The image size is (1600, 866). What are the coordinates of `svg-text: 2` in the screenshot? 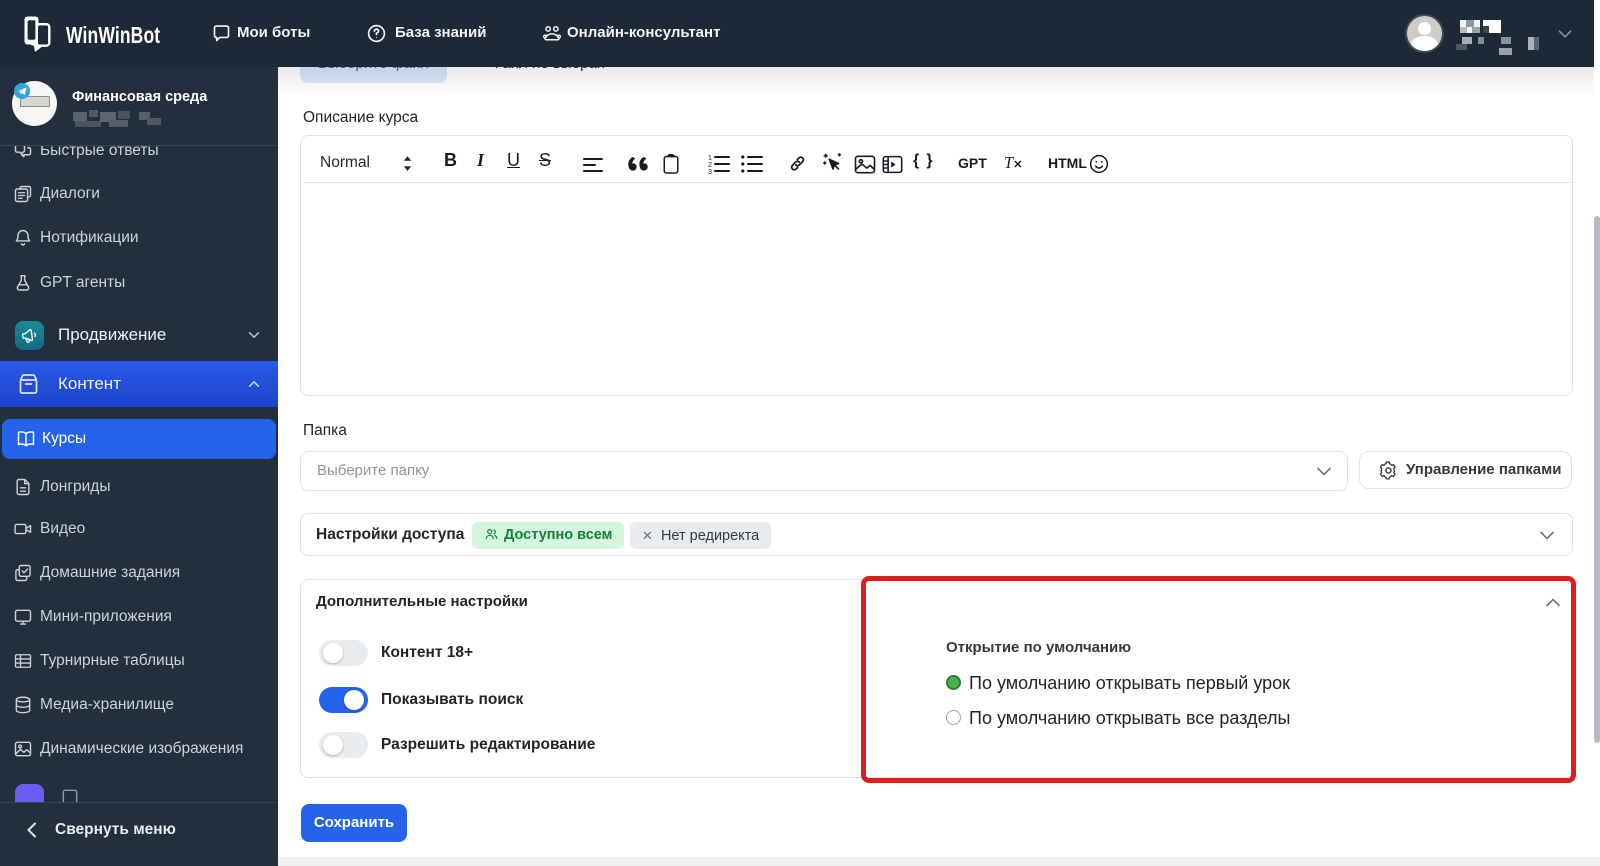 It's located at (710, 165).